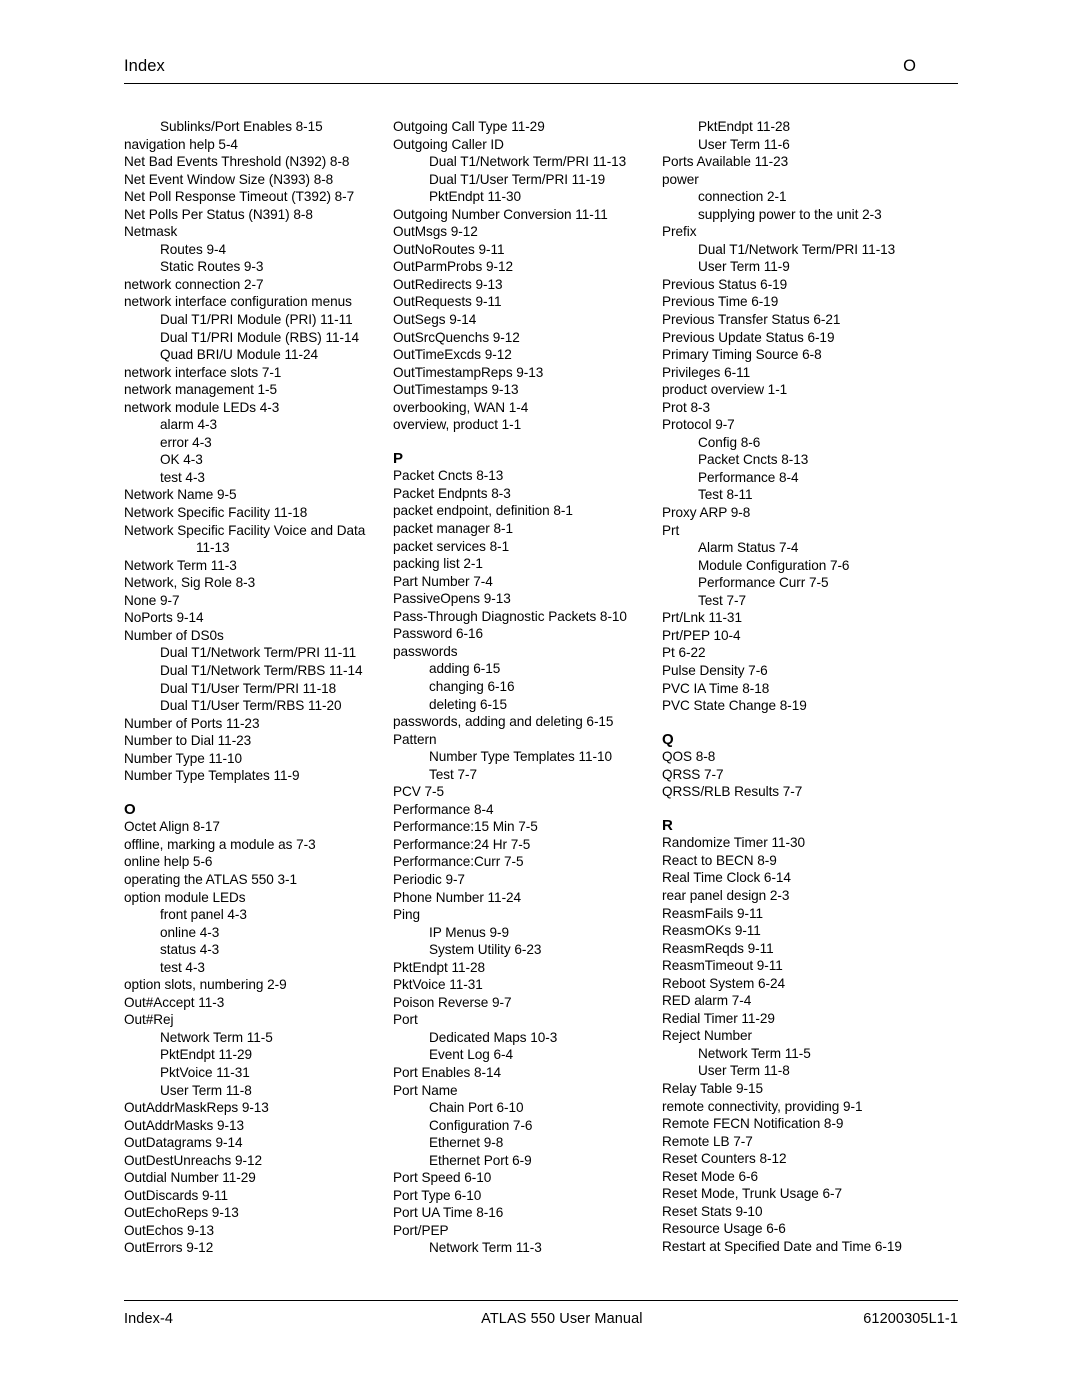 The width and height of the screenshot is (1080, 1397). What do you see at coordinates (744, 126) in the screenshot?
I see `index-entry: PktEndpt 11-28` at bounding box center [744, 126].